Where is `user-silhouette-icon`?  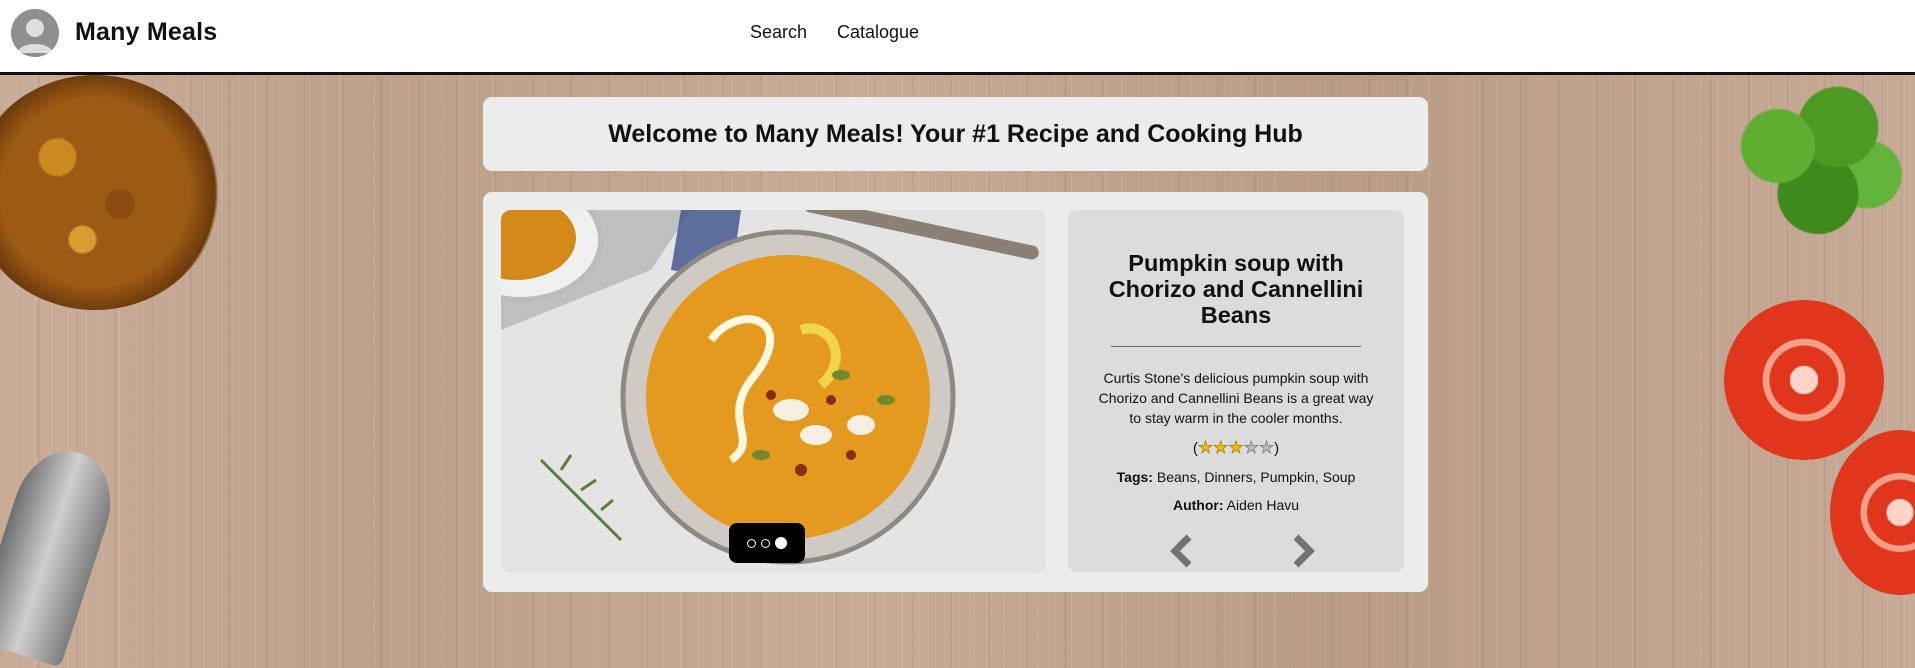
user-silhouette-icon is located at coordinates (35, 33).